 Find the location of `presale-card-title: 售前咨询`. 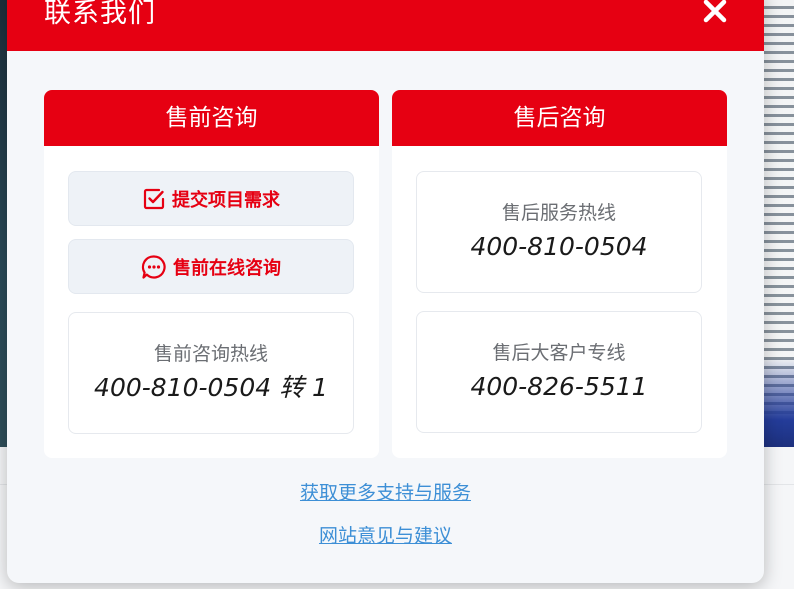

presale-card-title: 售前咨询 is located at coordinates (211, 118).